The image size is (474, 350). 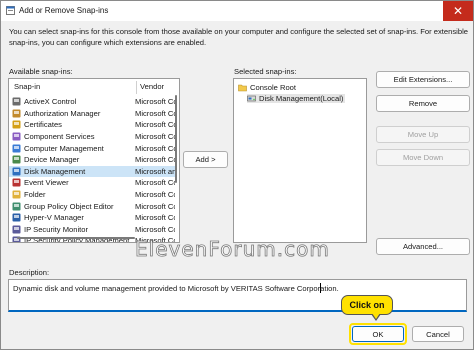 What do you see at coordinates (155, 171) in the screenshot?
I see `snapin-vendor: Microsoft an` at bounding box center [155, 171].